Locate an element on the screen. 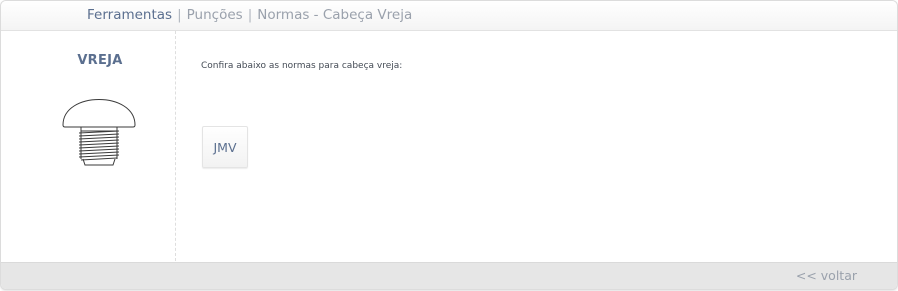 This screenshot has width=898, height=291. round-head-screw-icon is located at coordinates (99, 132).